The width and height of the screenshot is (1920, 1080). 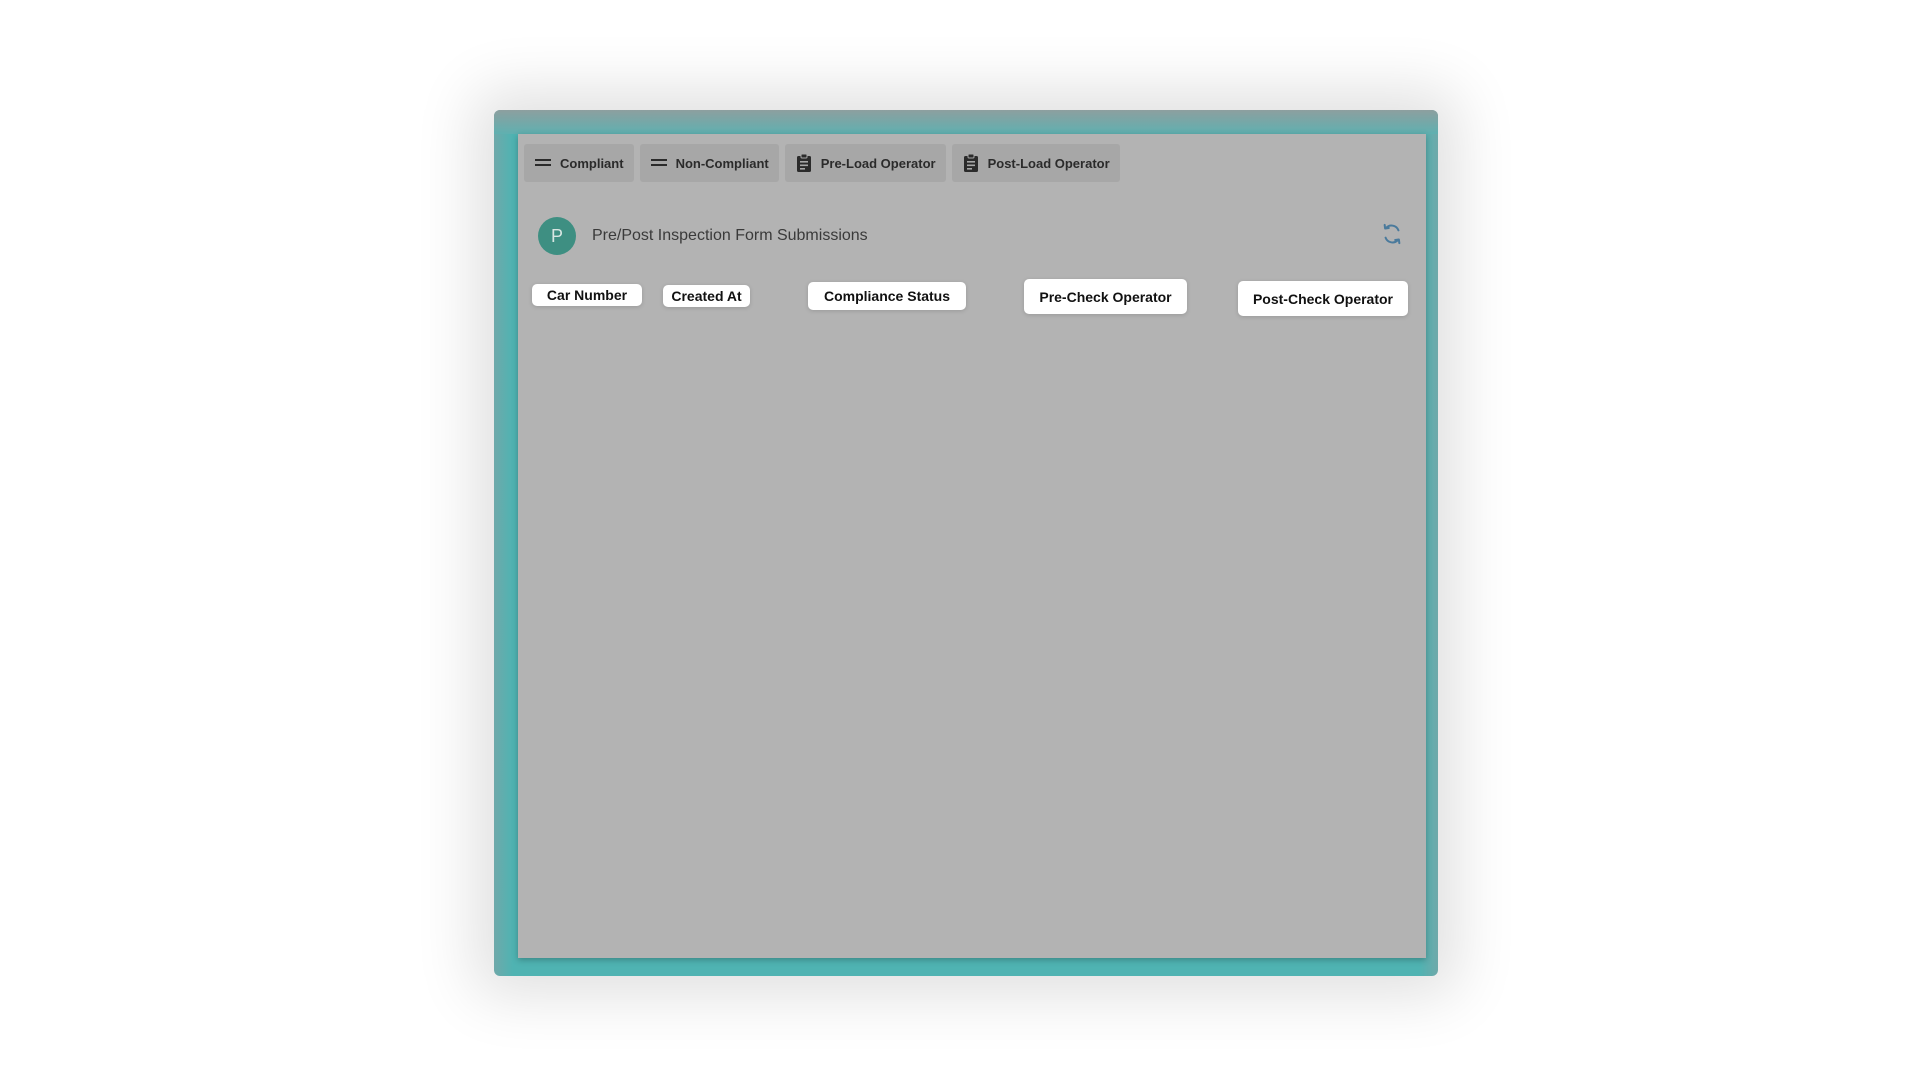 I want to click on tab-post-load-operator: Post-Load Operator, so click(x=1035, y=163).